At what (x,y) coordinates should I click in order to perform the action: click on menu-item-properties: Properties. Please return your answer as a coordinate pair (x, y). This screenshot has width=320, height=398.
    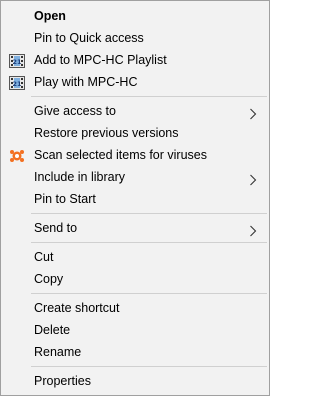
    Looking at the image, I should click on (135, 381).